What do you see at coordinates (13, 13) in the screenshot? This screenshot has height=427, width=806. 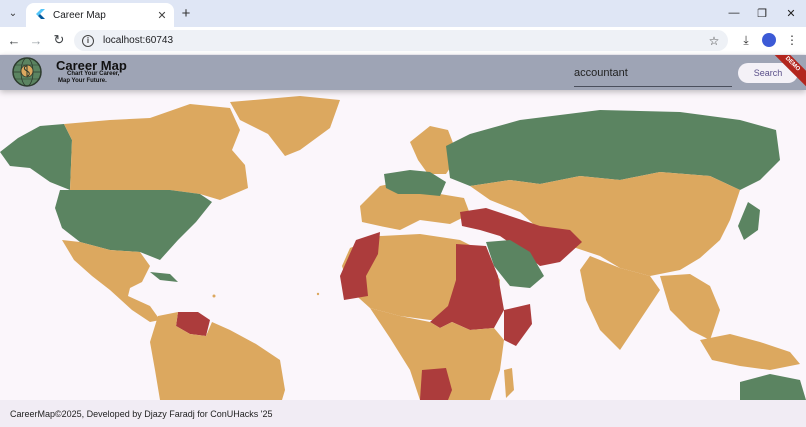 I see `tab-search-icon: ⌄` at bounding box center [13, 13].